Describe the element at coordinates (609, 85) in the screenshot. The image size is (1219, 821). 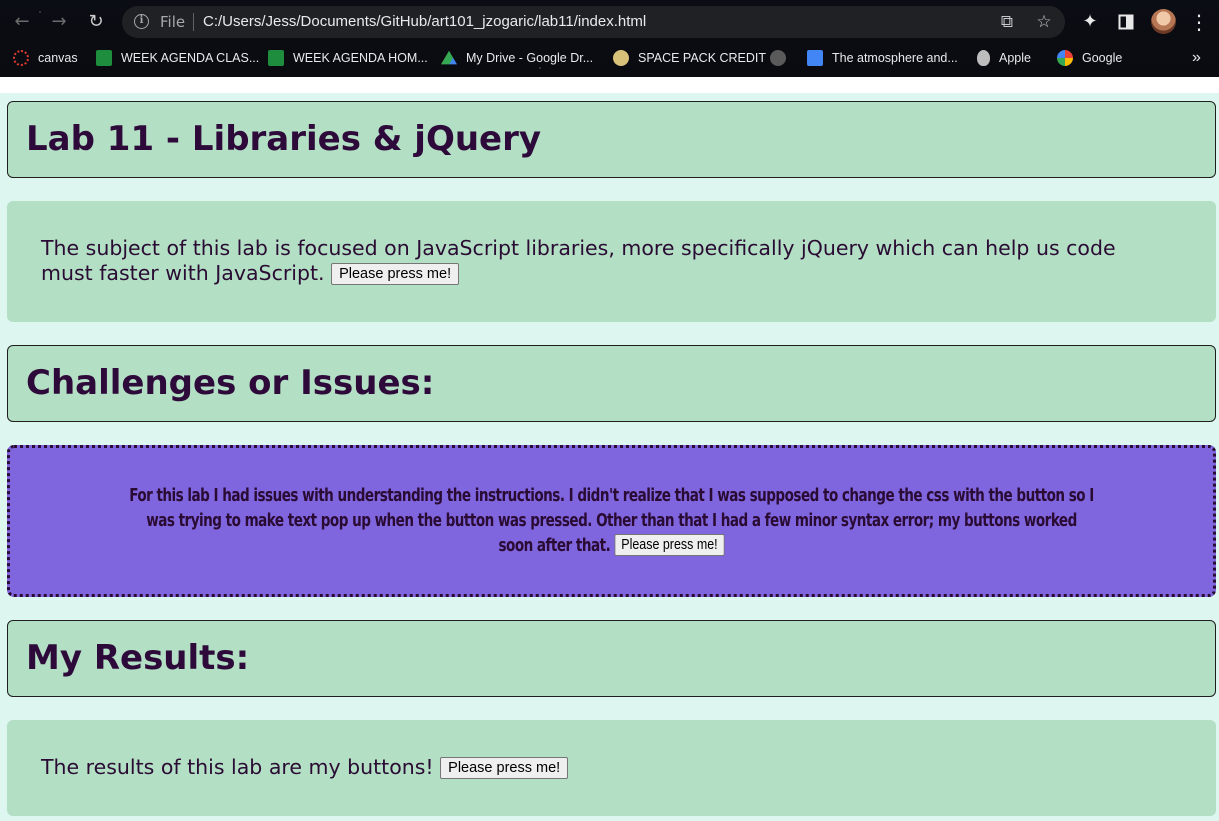
I see `page-top-margin` at that location.